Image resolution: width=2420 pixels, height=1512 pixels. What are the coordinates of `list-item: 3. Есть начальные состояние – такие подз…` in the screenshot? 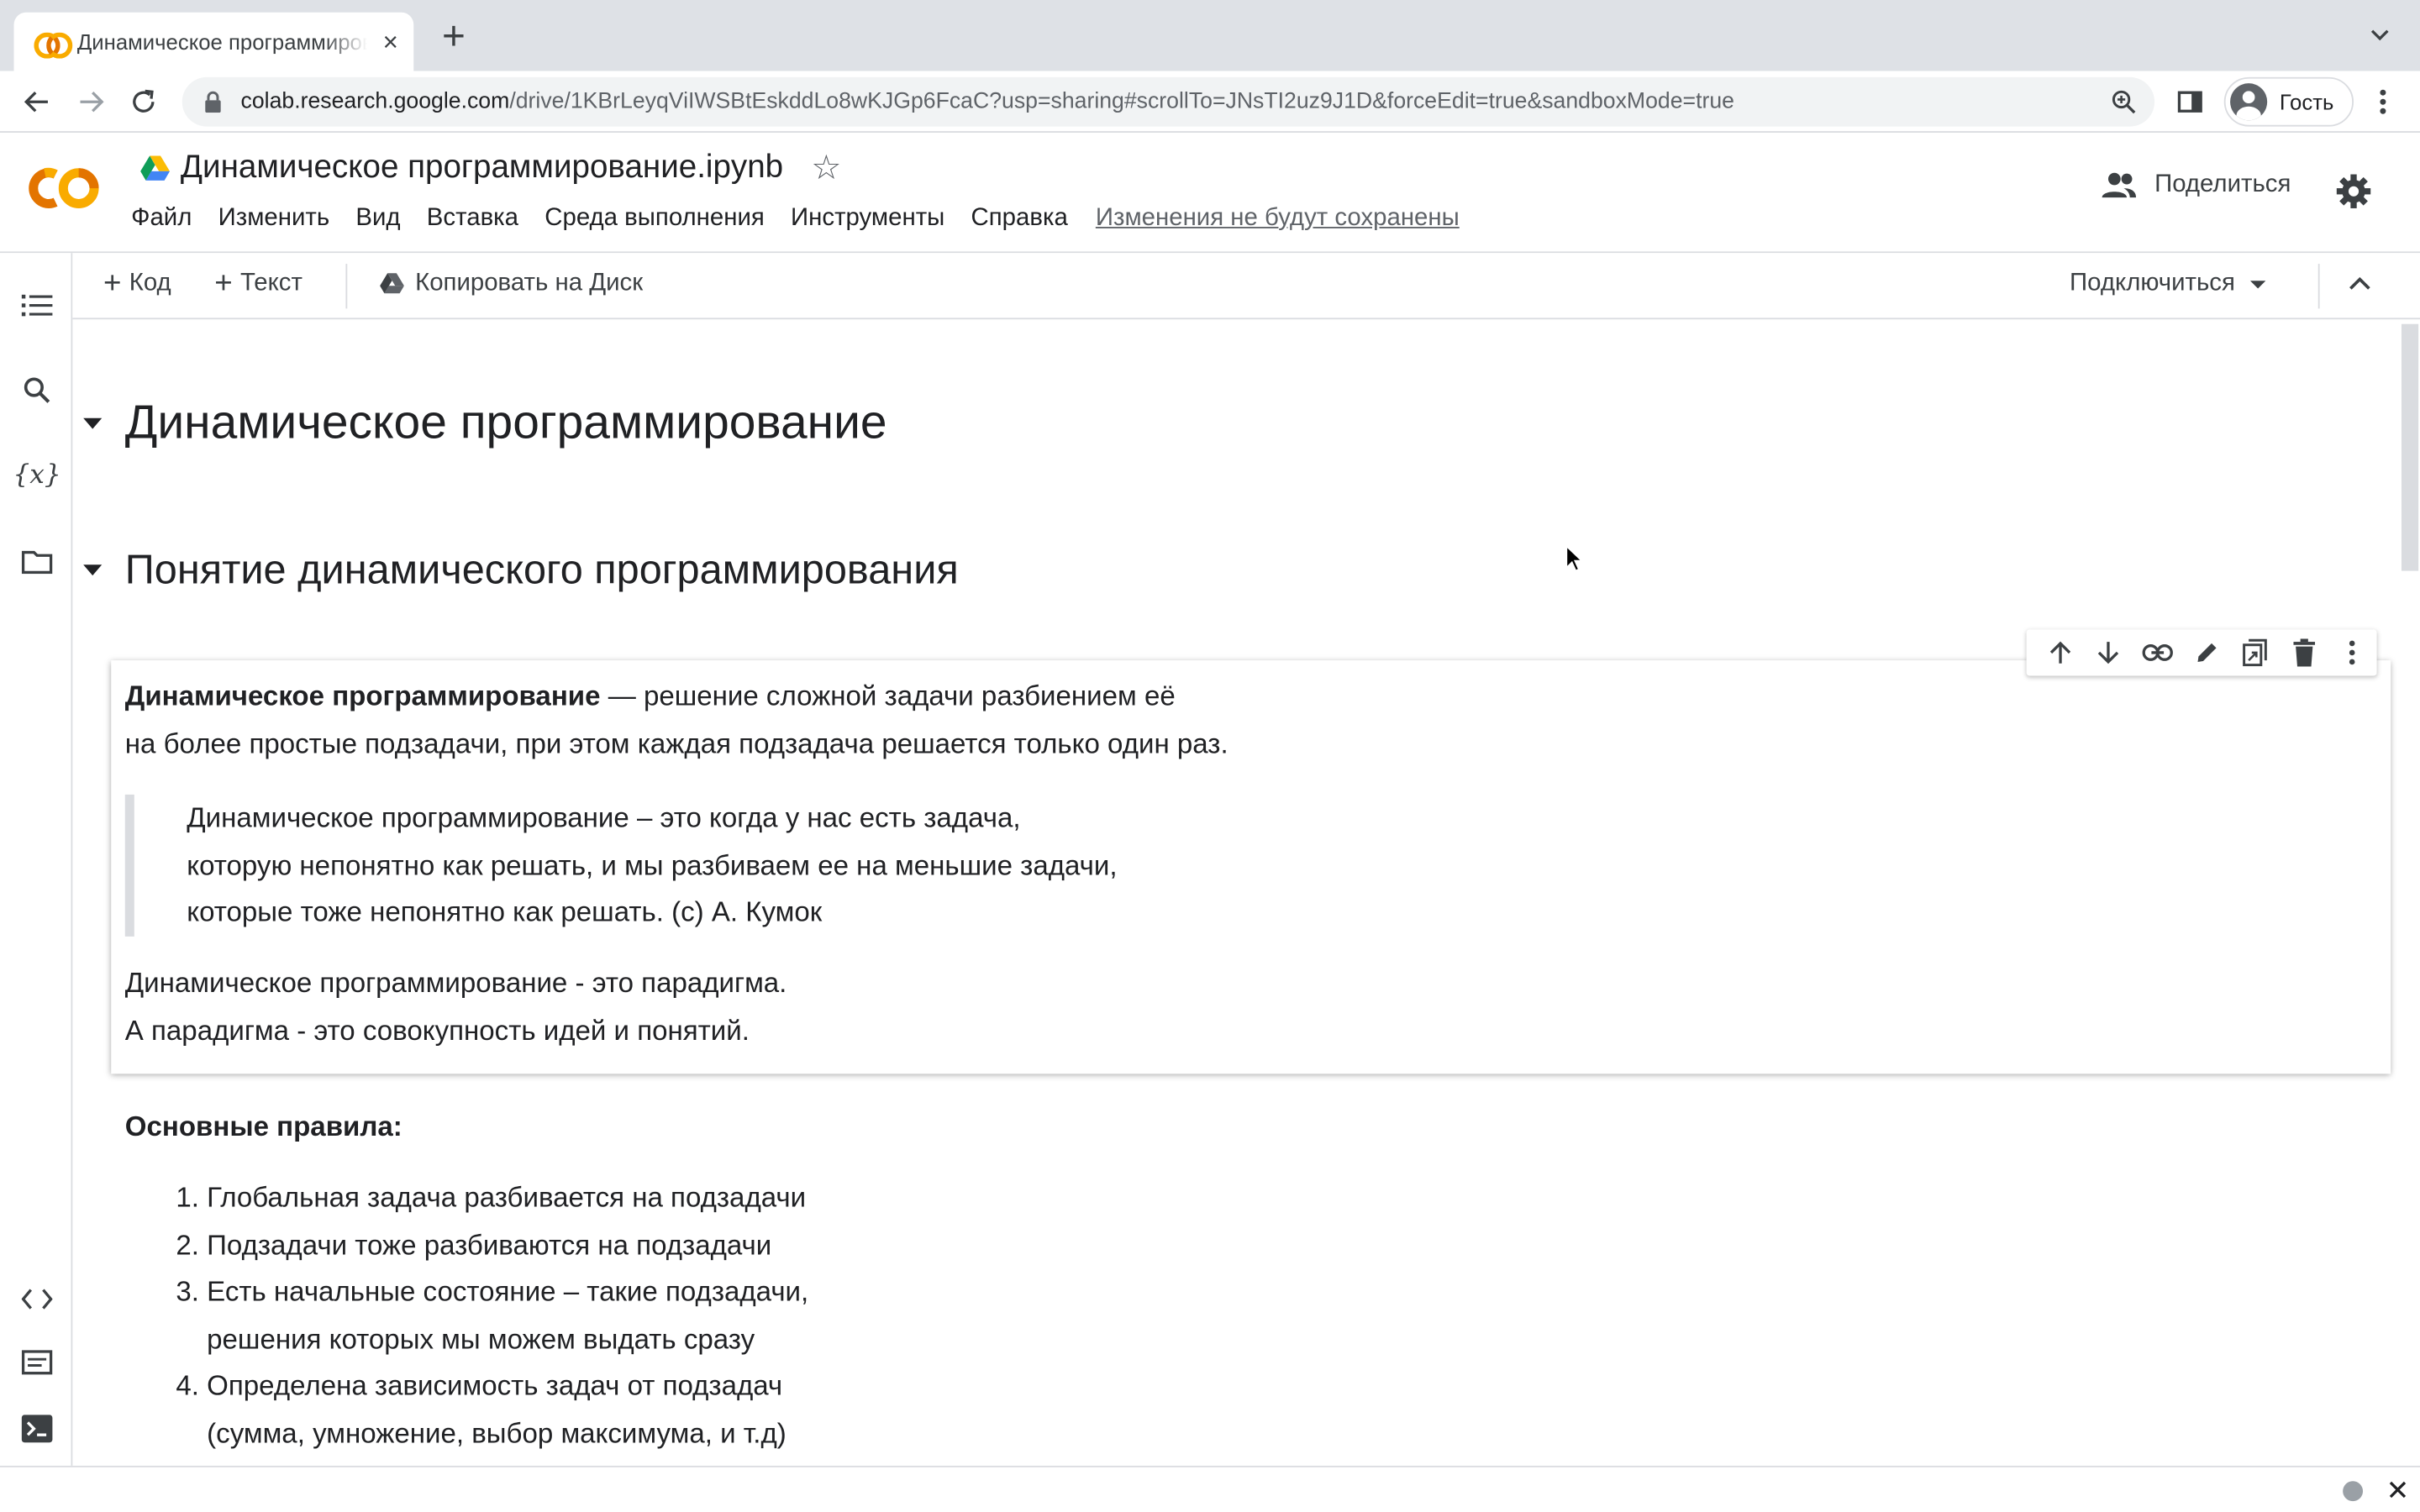 It's located at (487, 1315).